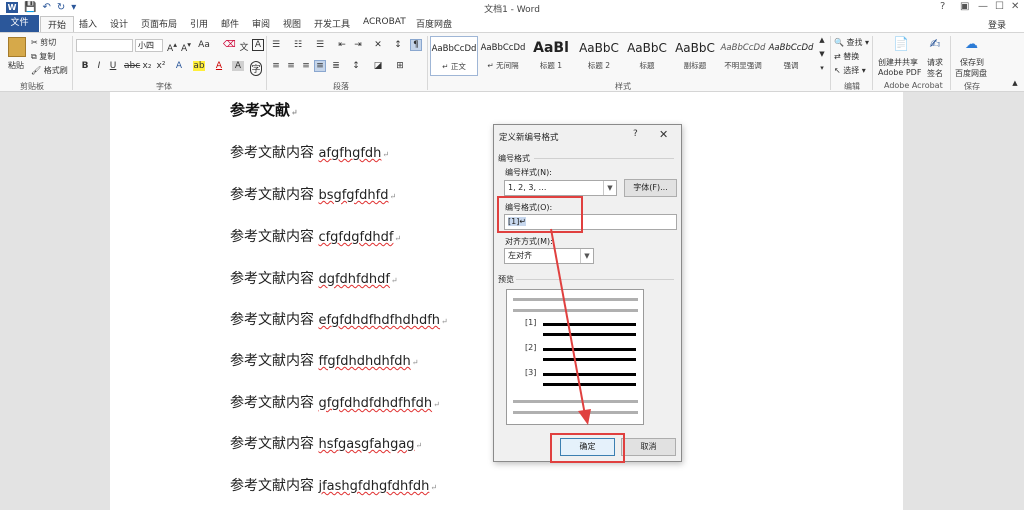  I want to click on save-to-netdisk-line2: 百度网盘, so click(971, 73).